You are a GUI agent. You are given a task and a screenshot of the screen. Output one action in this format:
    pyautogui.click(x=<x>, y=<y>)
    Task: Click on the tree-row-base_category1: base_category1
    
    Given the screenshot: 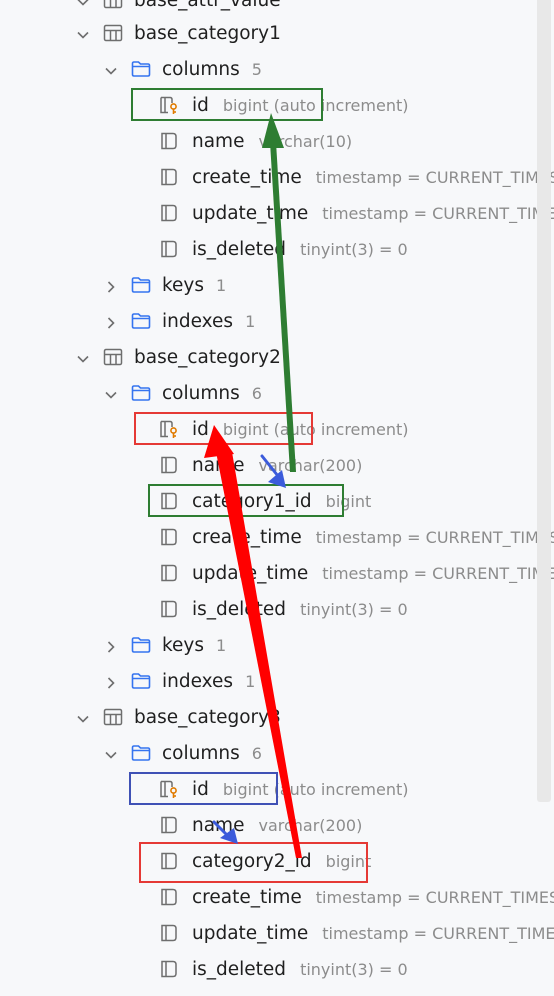 What is the action you would take?
    pyautogui.click(x=277, y=33)
    